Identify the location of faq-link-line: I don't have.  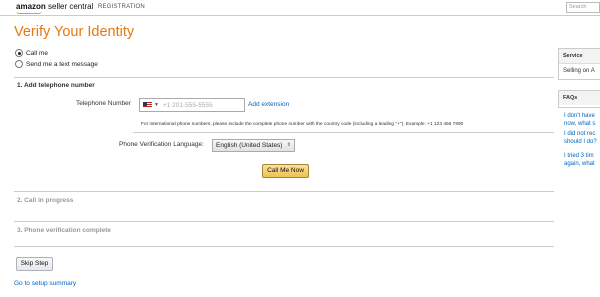
(579, 116).